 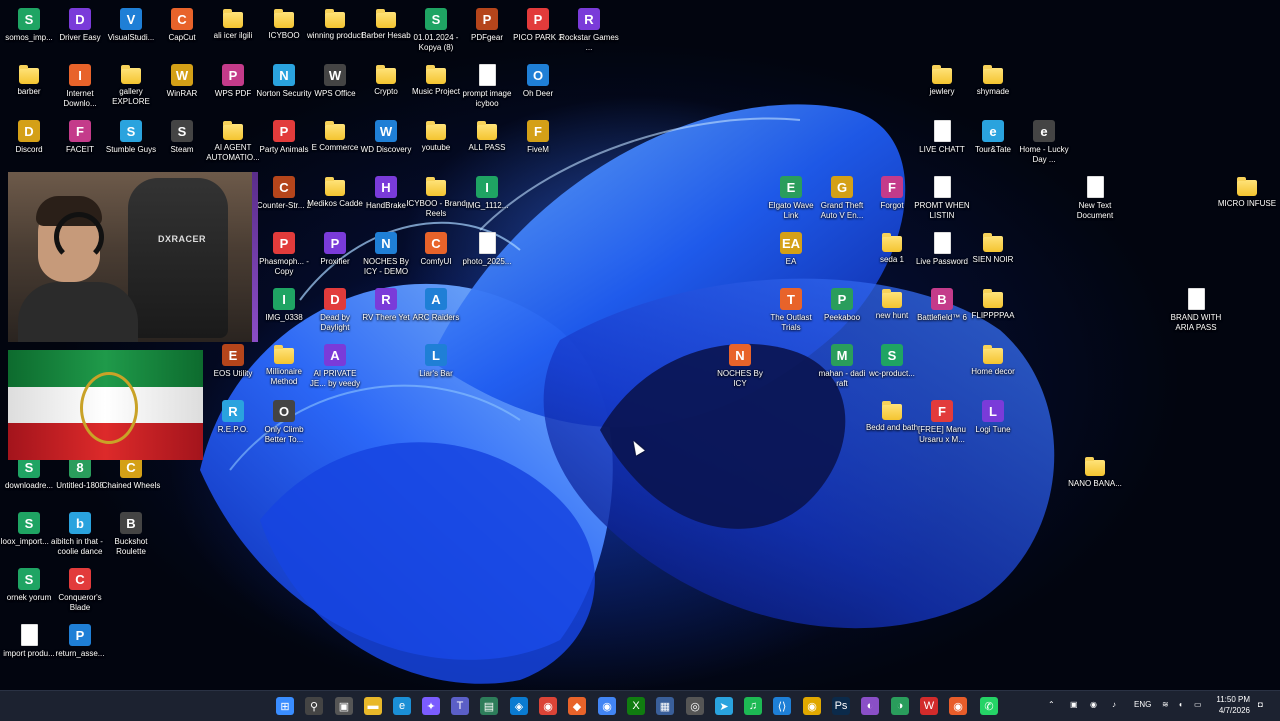 I want to click on desktop-icon: E EOS Utility, so click(x=233, y=361).